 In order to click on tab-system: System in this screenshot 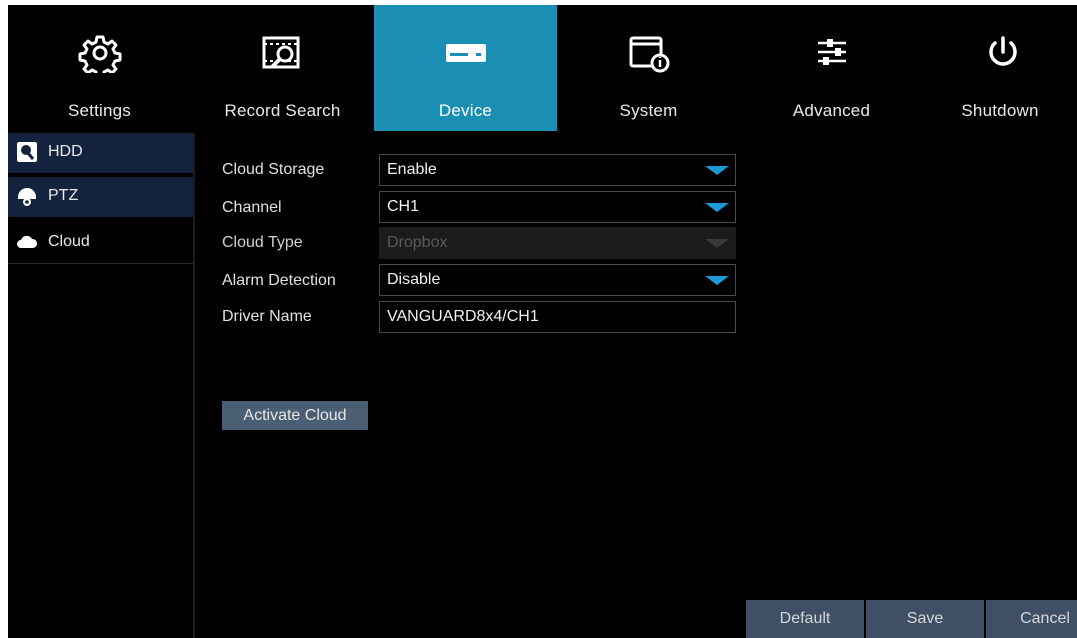, I will do `click(648, 68)`.